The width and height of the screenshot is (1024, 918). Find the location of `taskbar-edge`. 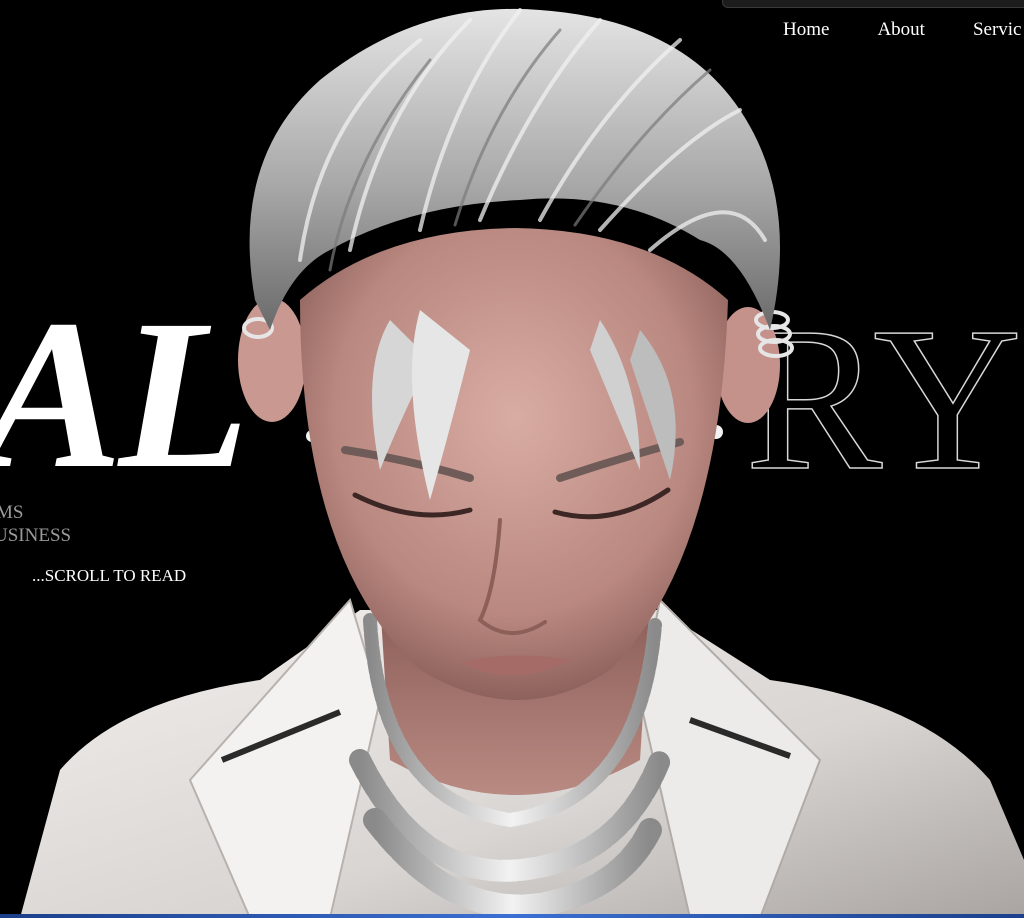

taskbar-edge is located at coordinates (512, 916).